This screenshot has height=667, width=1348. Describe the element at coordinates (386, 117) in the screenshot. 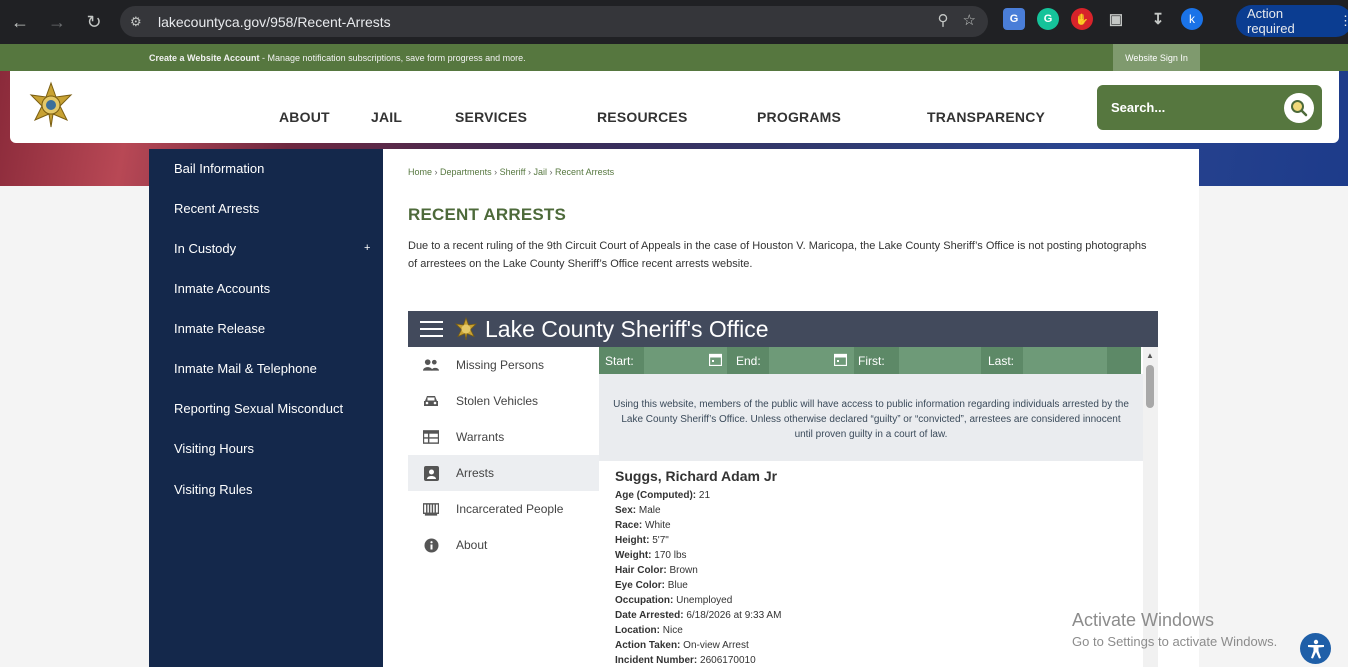

I see `nav-jail: JAIL` at that location.